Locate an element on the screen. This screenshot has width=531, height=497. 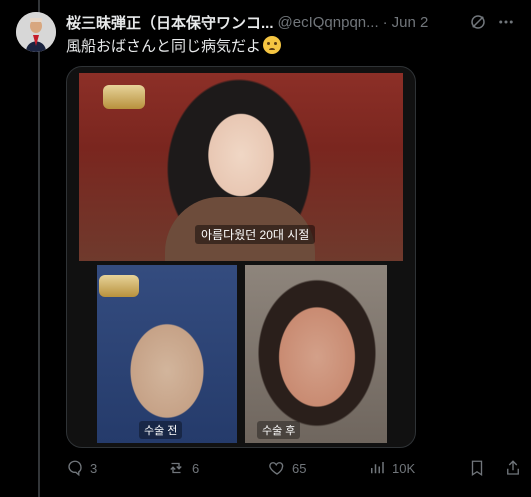
reply-icon is located at coordinates (75, 468).